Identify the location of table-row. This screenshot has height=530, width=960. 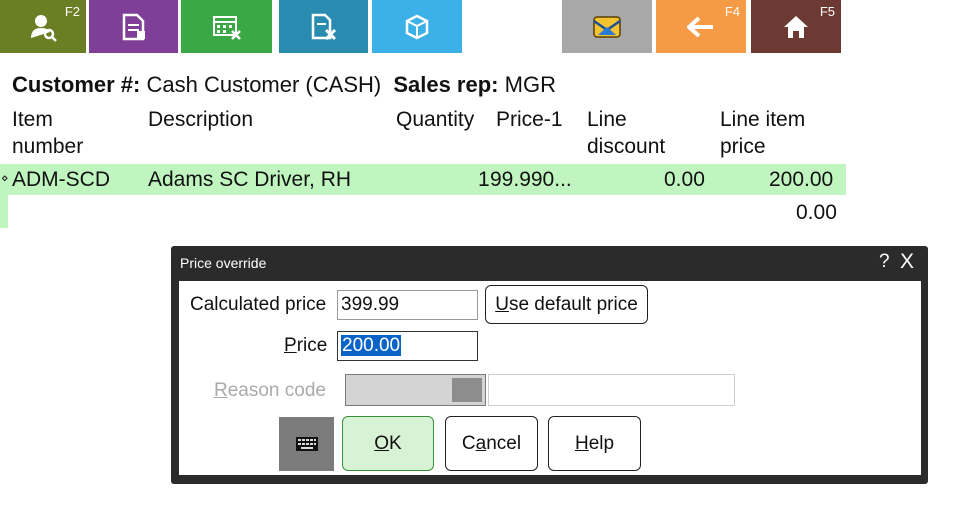
(423, 179).